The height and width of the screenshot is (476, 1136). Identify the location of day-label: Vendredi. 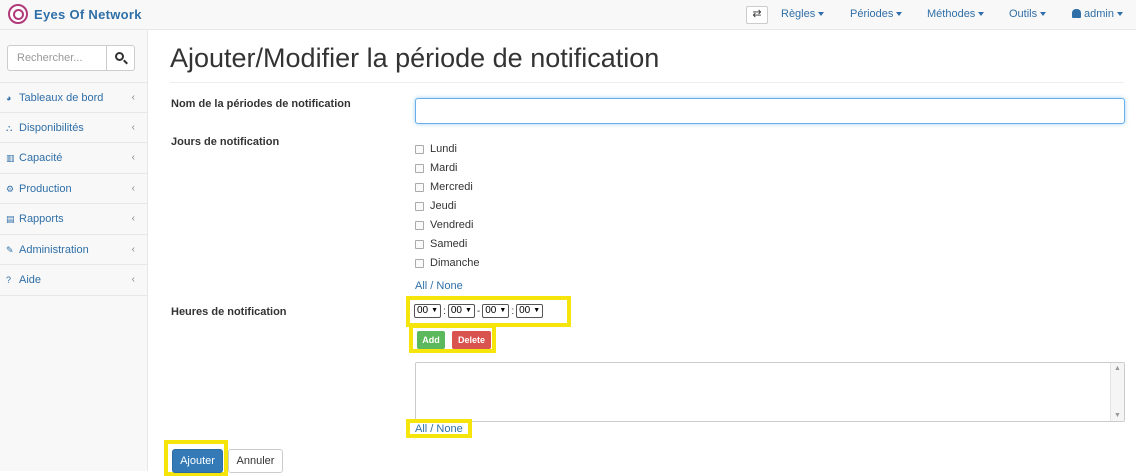
(452, 225).